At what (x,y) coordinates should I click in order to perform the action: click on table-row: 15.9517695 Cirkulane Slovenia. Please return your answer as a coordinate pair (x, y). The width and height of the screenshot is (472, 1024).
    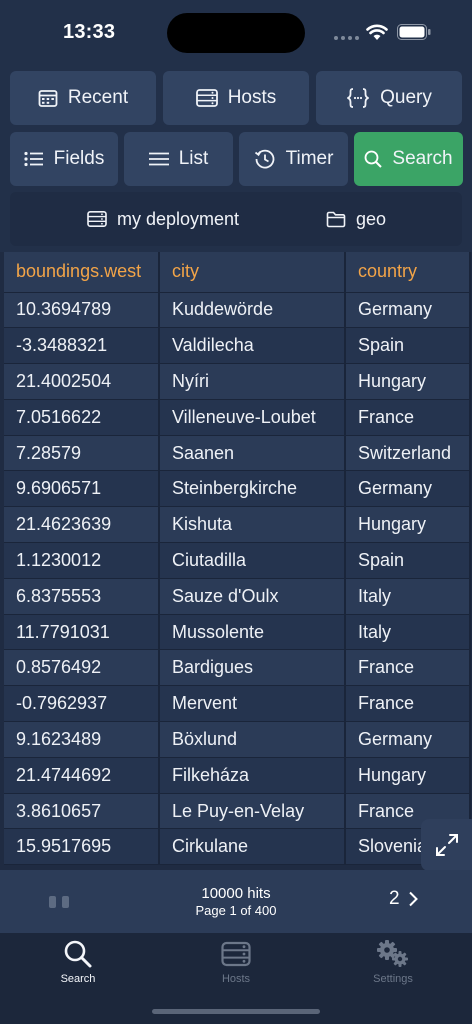
    Looking at the image, I should click on (237, 847).